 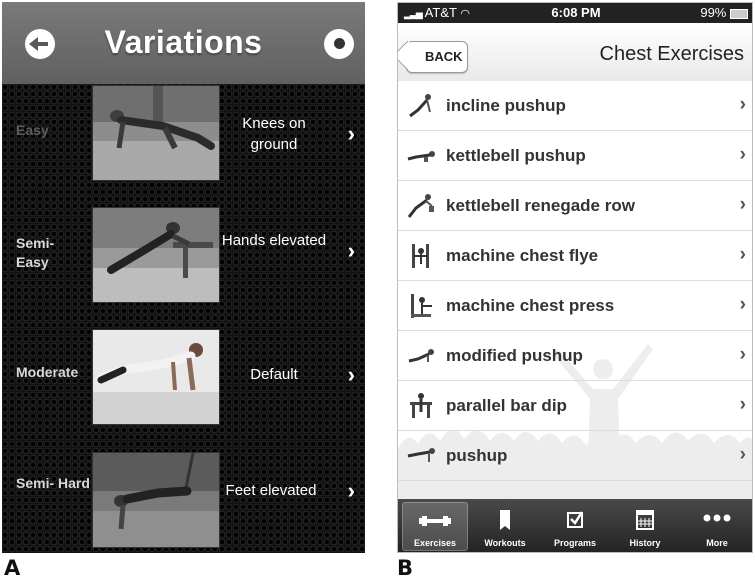 What do you see at coordinates (575, 456) in the screenshot?
I see `list-item-pushup: pushup ›` at bounding box center [575, 456].